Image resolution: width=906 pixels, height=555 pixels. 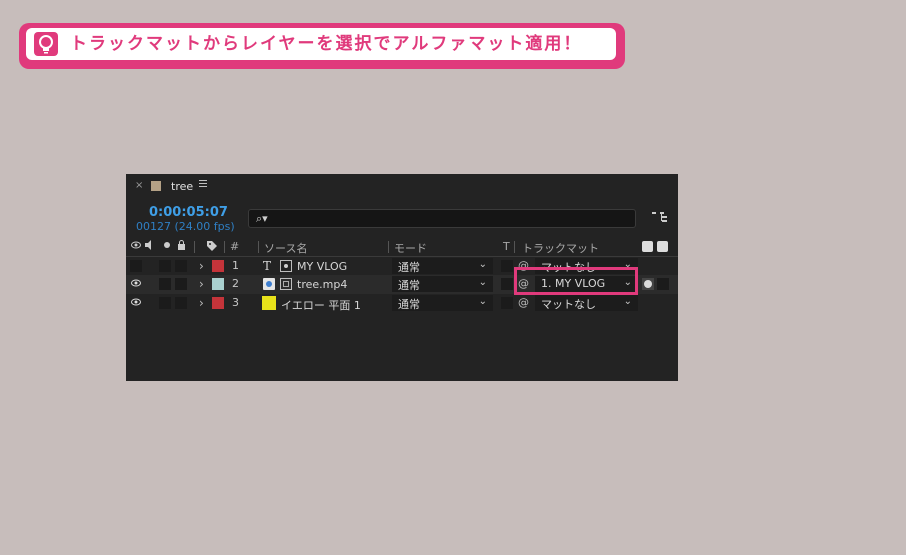 What do you see at coordinates (185, 226) in the screenshot?
I see `frame-count: 00127 (24.00 fps)` at bounding box center [185, 226].